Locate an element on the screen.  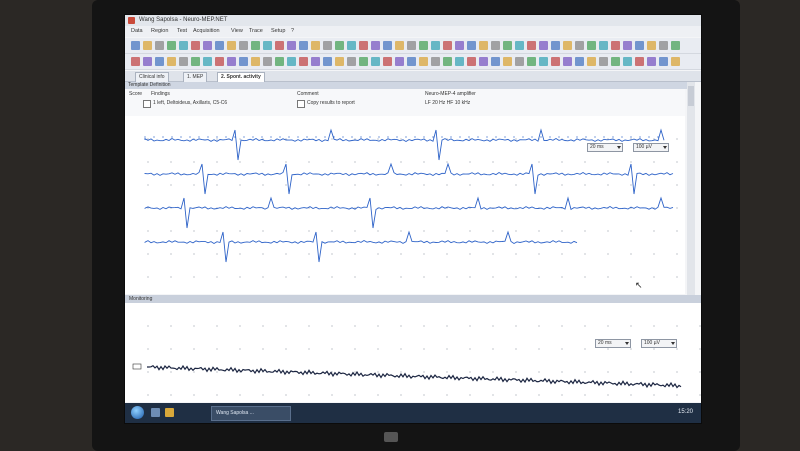
start-button is located at coordinates (137, 412).